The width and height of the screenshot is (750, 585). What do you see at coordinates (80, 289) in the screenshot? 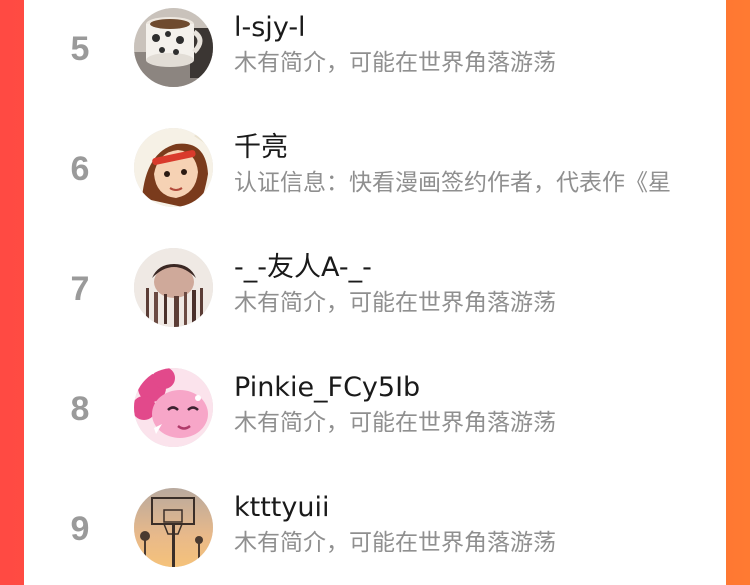
I see `rank-number: 7` at bounding box center [80, 289].